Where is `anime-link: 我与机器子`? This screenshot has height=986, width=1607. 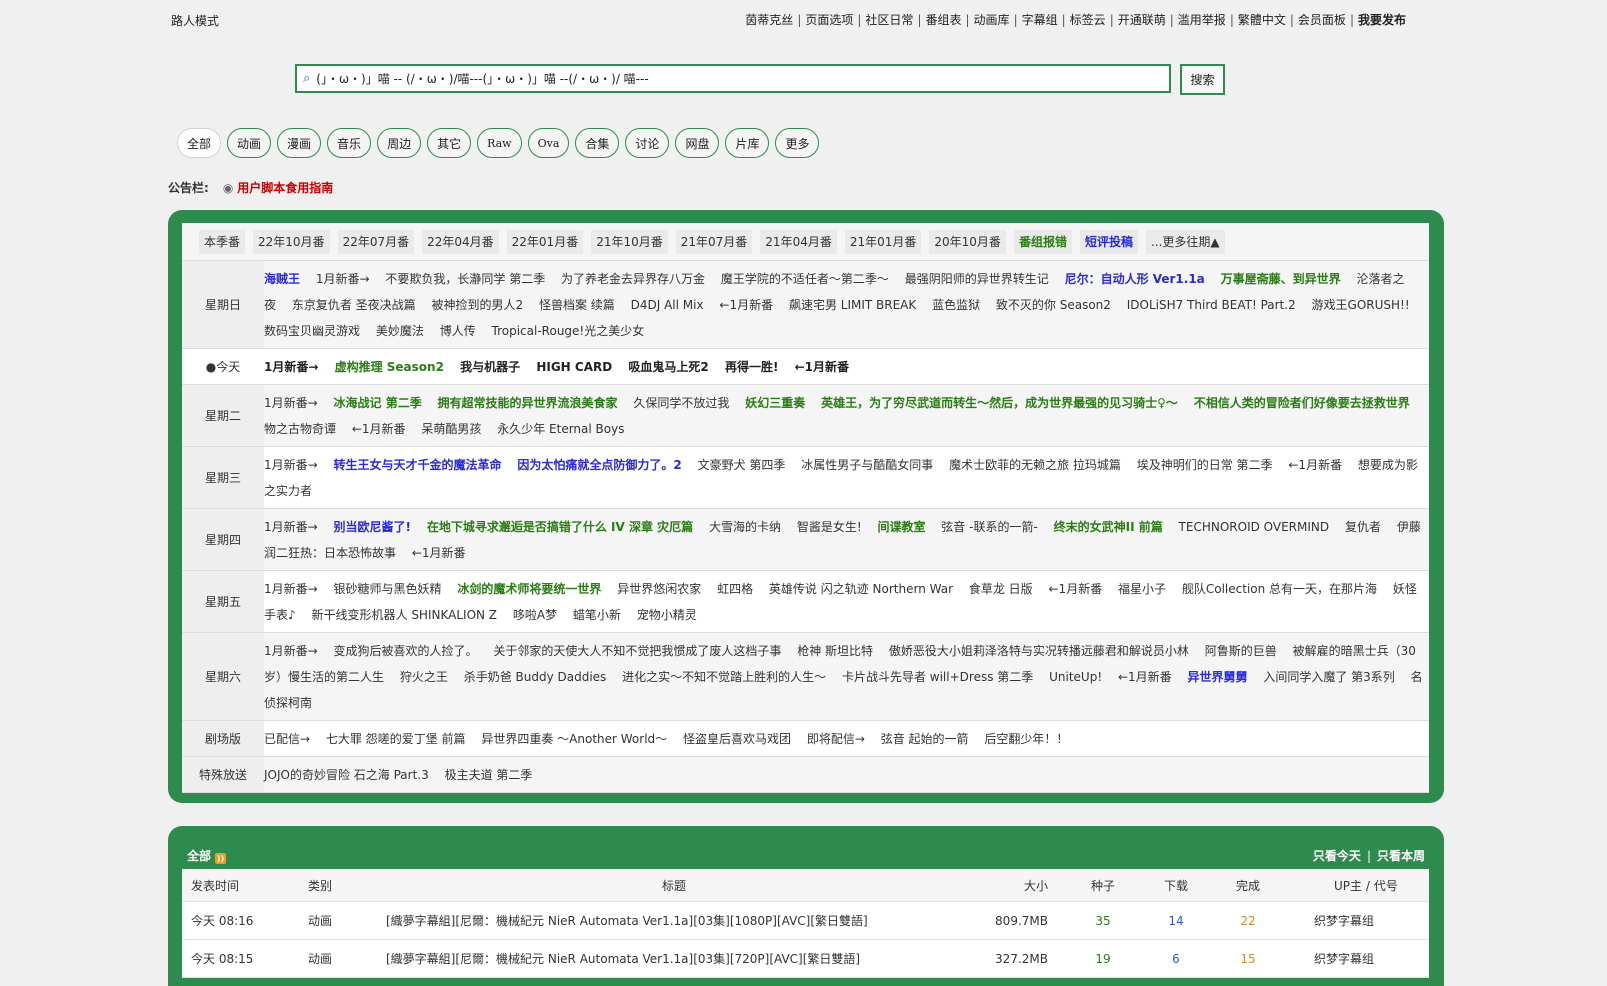
anime-link: 我与机器子 is located at coordinates (490, 367).